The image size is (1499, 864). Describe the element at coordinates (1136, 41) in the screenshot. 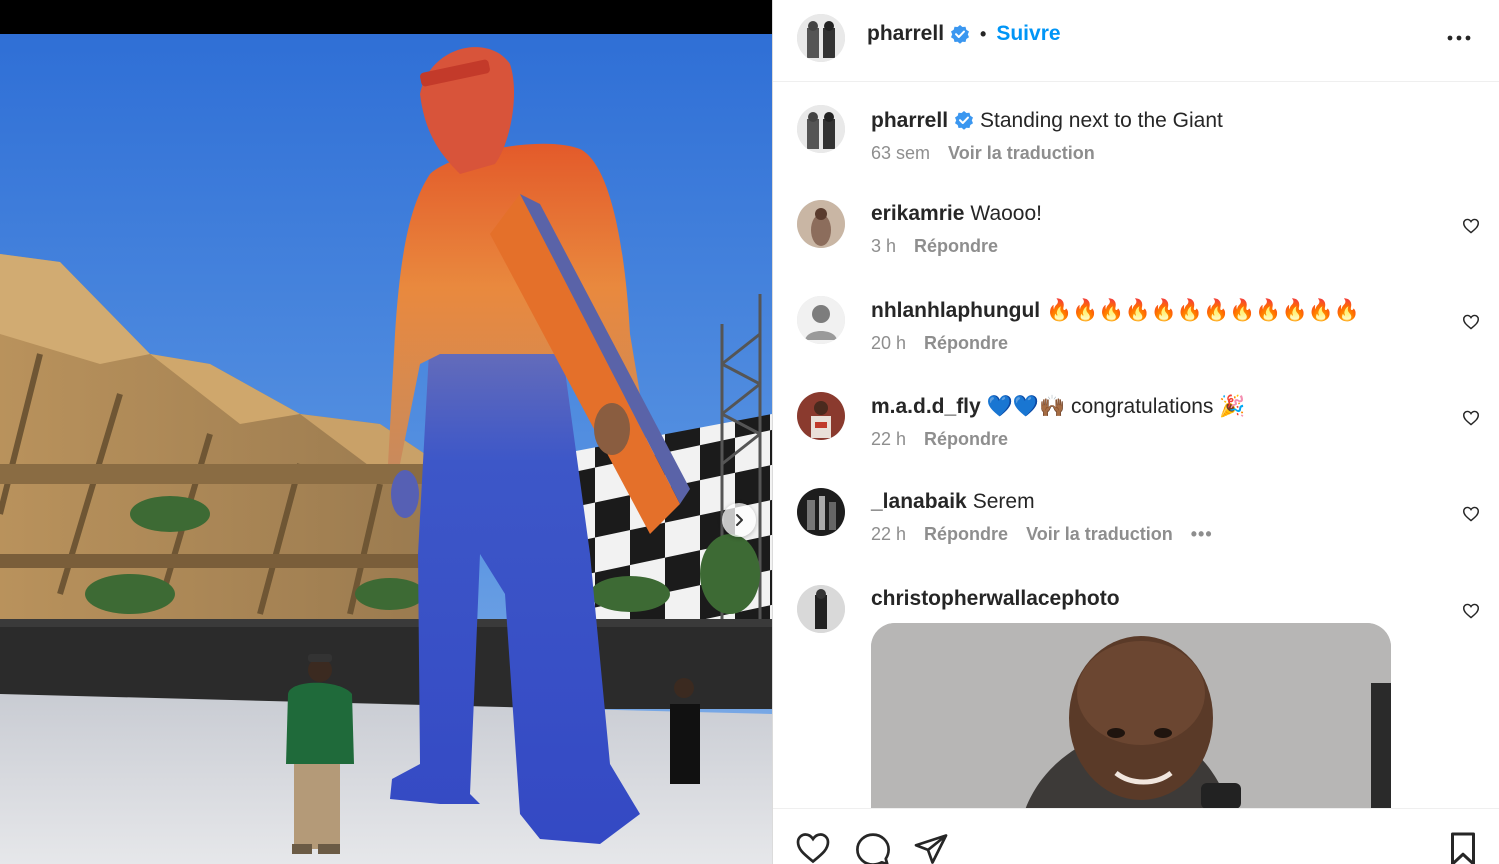

I see `post-header: pharrell • Suivre` at that location.